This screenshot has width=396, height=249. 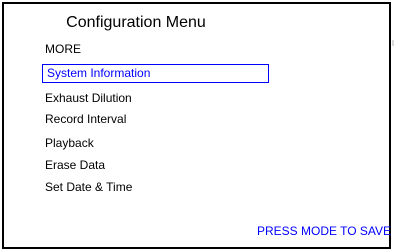 What do you see at coordinates (155, 73) in the screenshot?
I see `menu-item-system-information: System Information` at bounding box center [155, 73].